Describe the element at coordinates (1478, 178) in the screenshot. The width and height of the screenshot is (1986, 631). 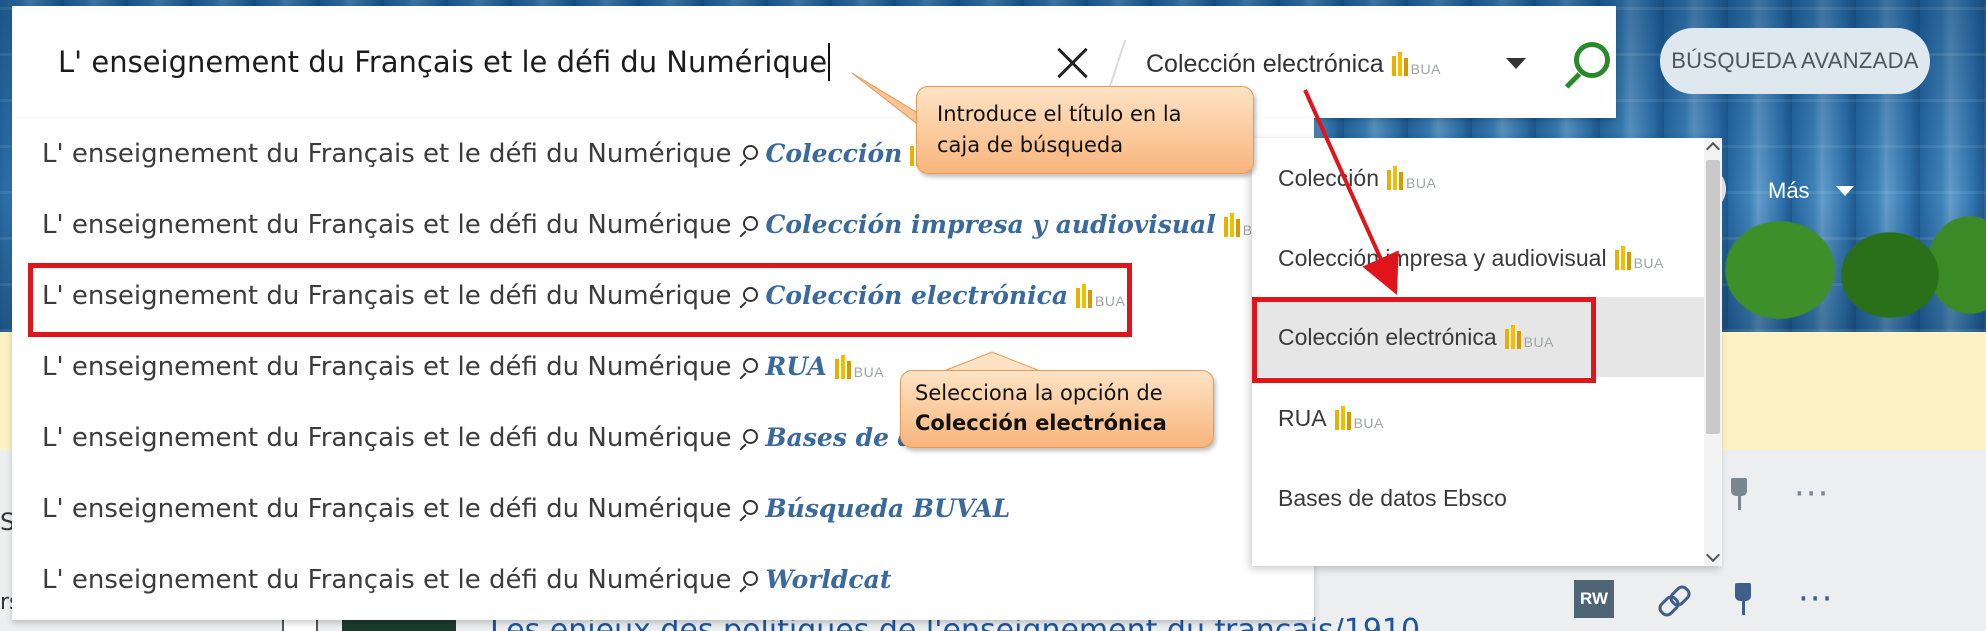
I see `scope-option: Colección BUA` at that location.